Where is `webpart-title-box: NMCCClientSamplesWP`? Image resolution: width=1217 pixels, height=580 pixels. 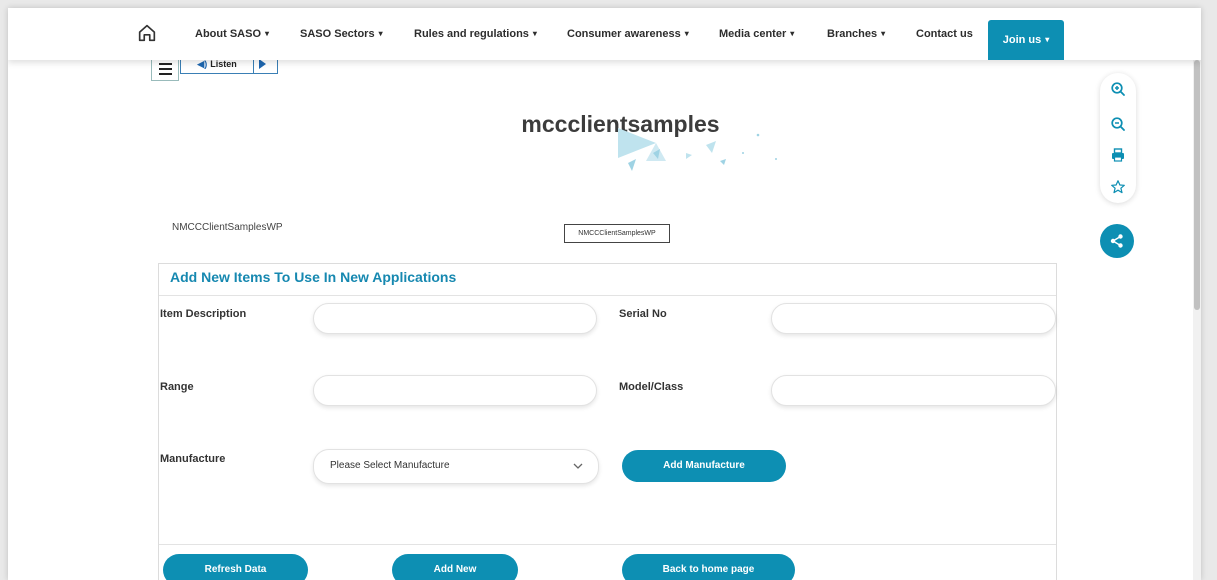
webpart-title-box: NMCCClientSamplesWP is located at coordinates (617, 233).